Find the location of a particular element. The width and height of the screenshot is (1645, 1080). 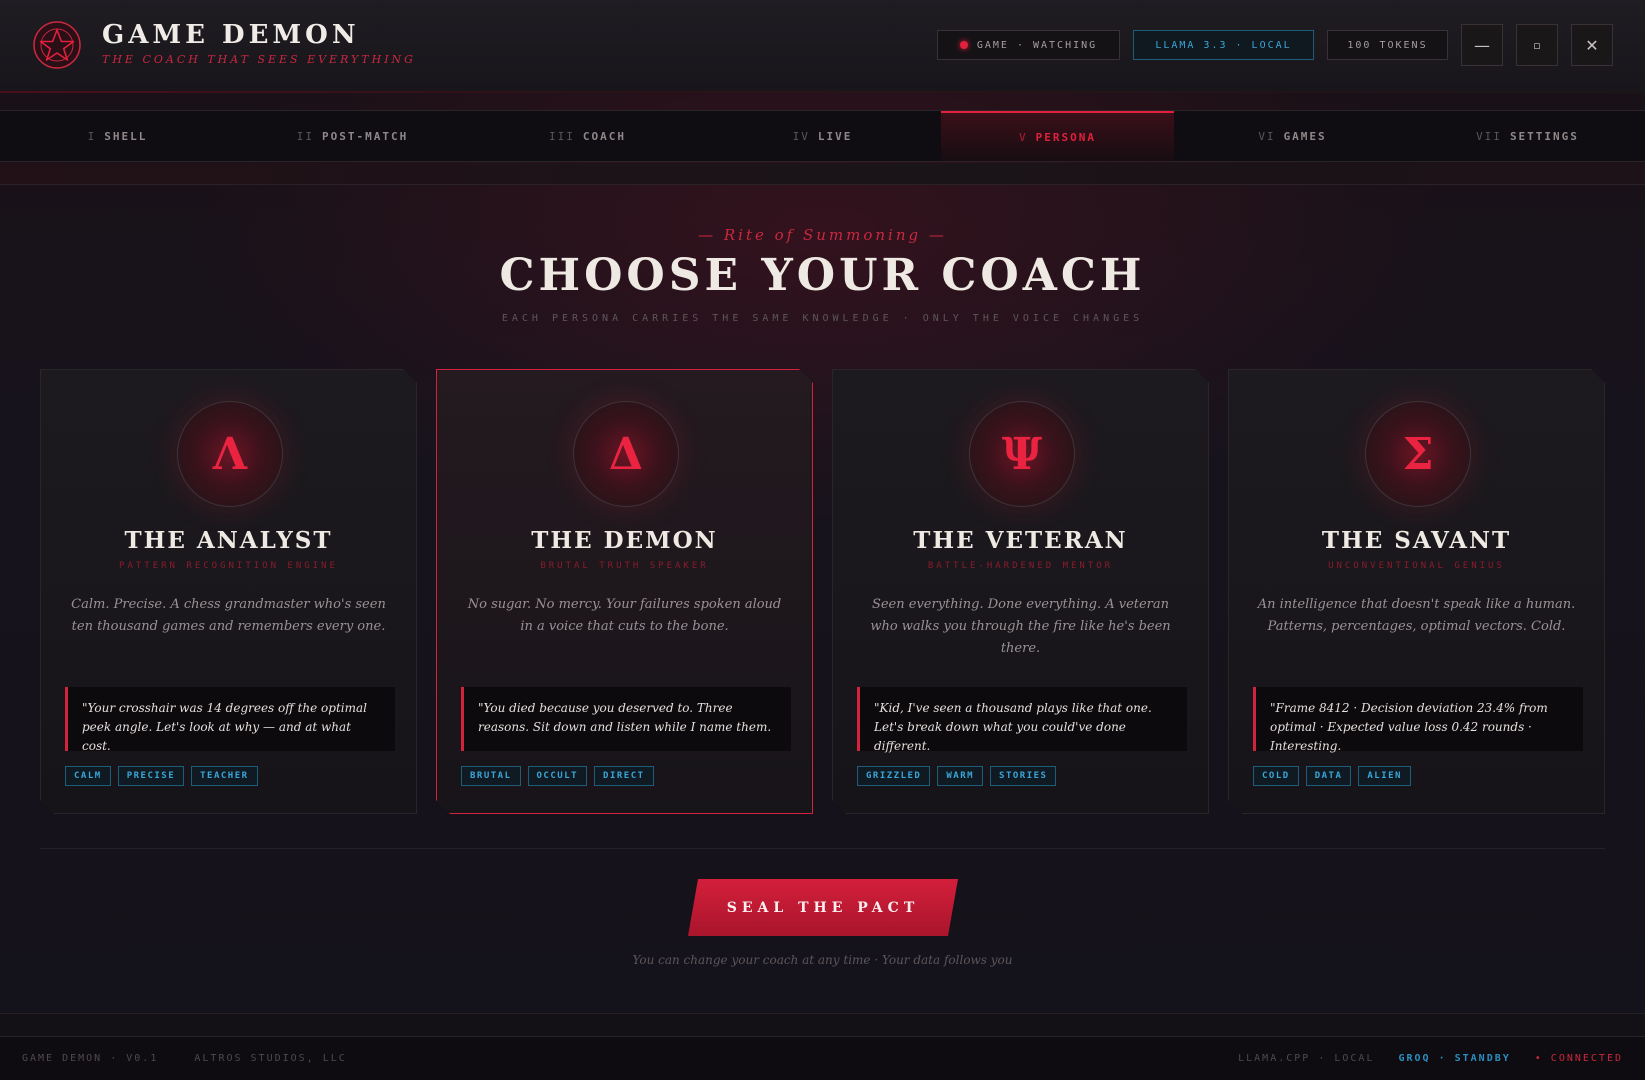

section-eyebrow: — Rite of Summoning — is located at coordinates (822, 235).